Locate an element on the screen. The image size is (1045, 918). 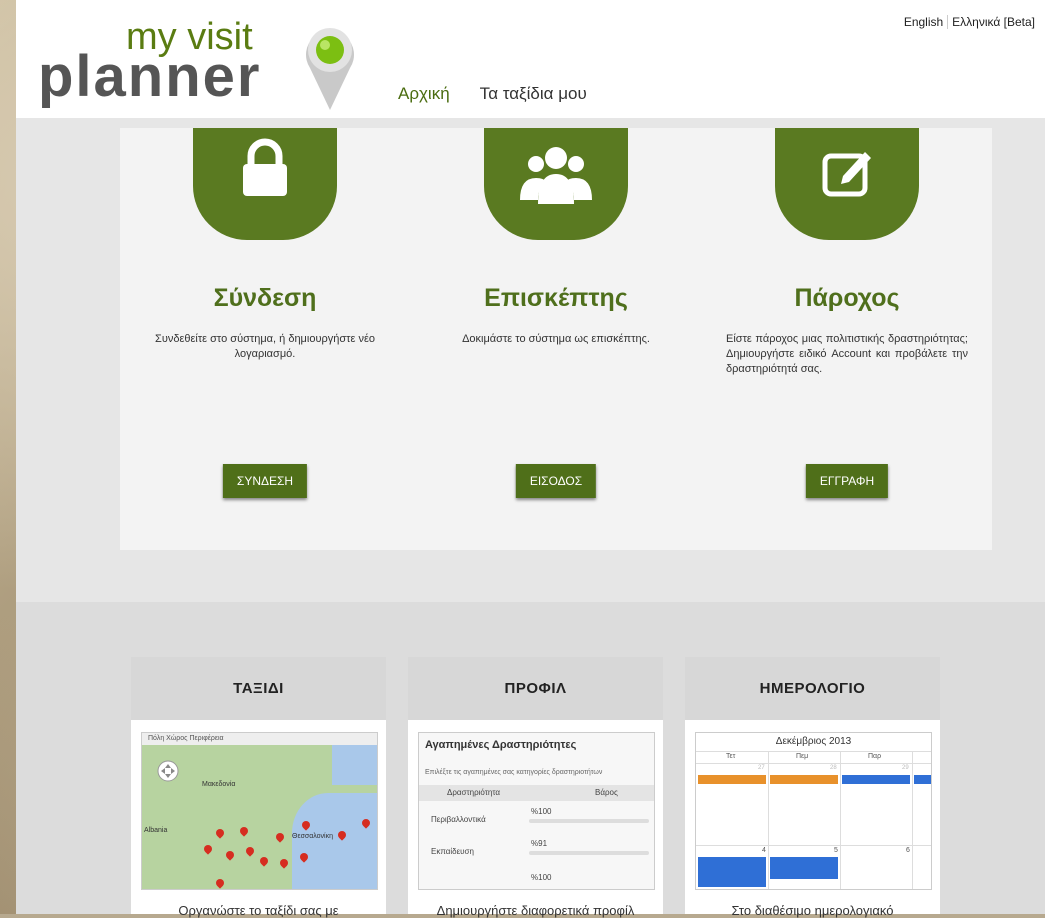
map-pin-icon is located at coordinates (330, 69).